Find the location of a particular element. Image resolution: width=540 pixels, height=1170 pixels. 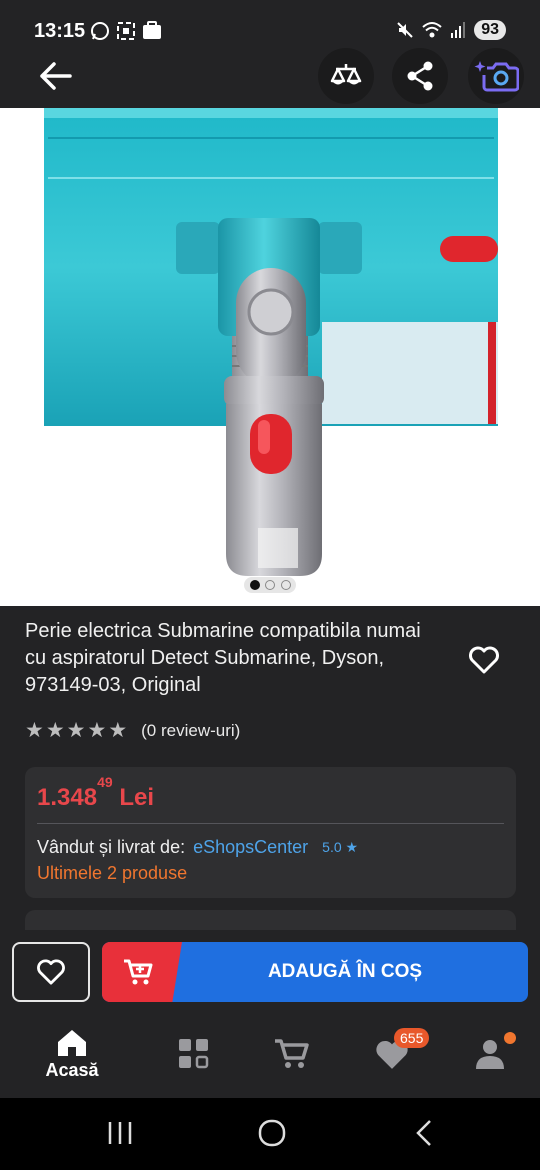

system-nav-bar is located at coordinates (270, 1134).